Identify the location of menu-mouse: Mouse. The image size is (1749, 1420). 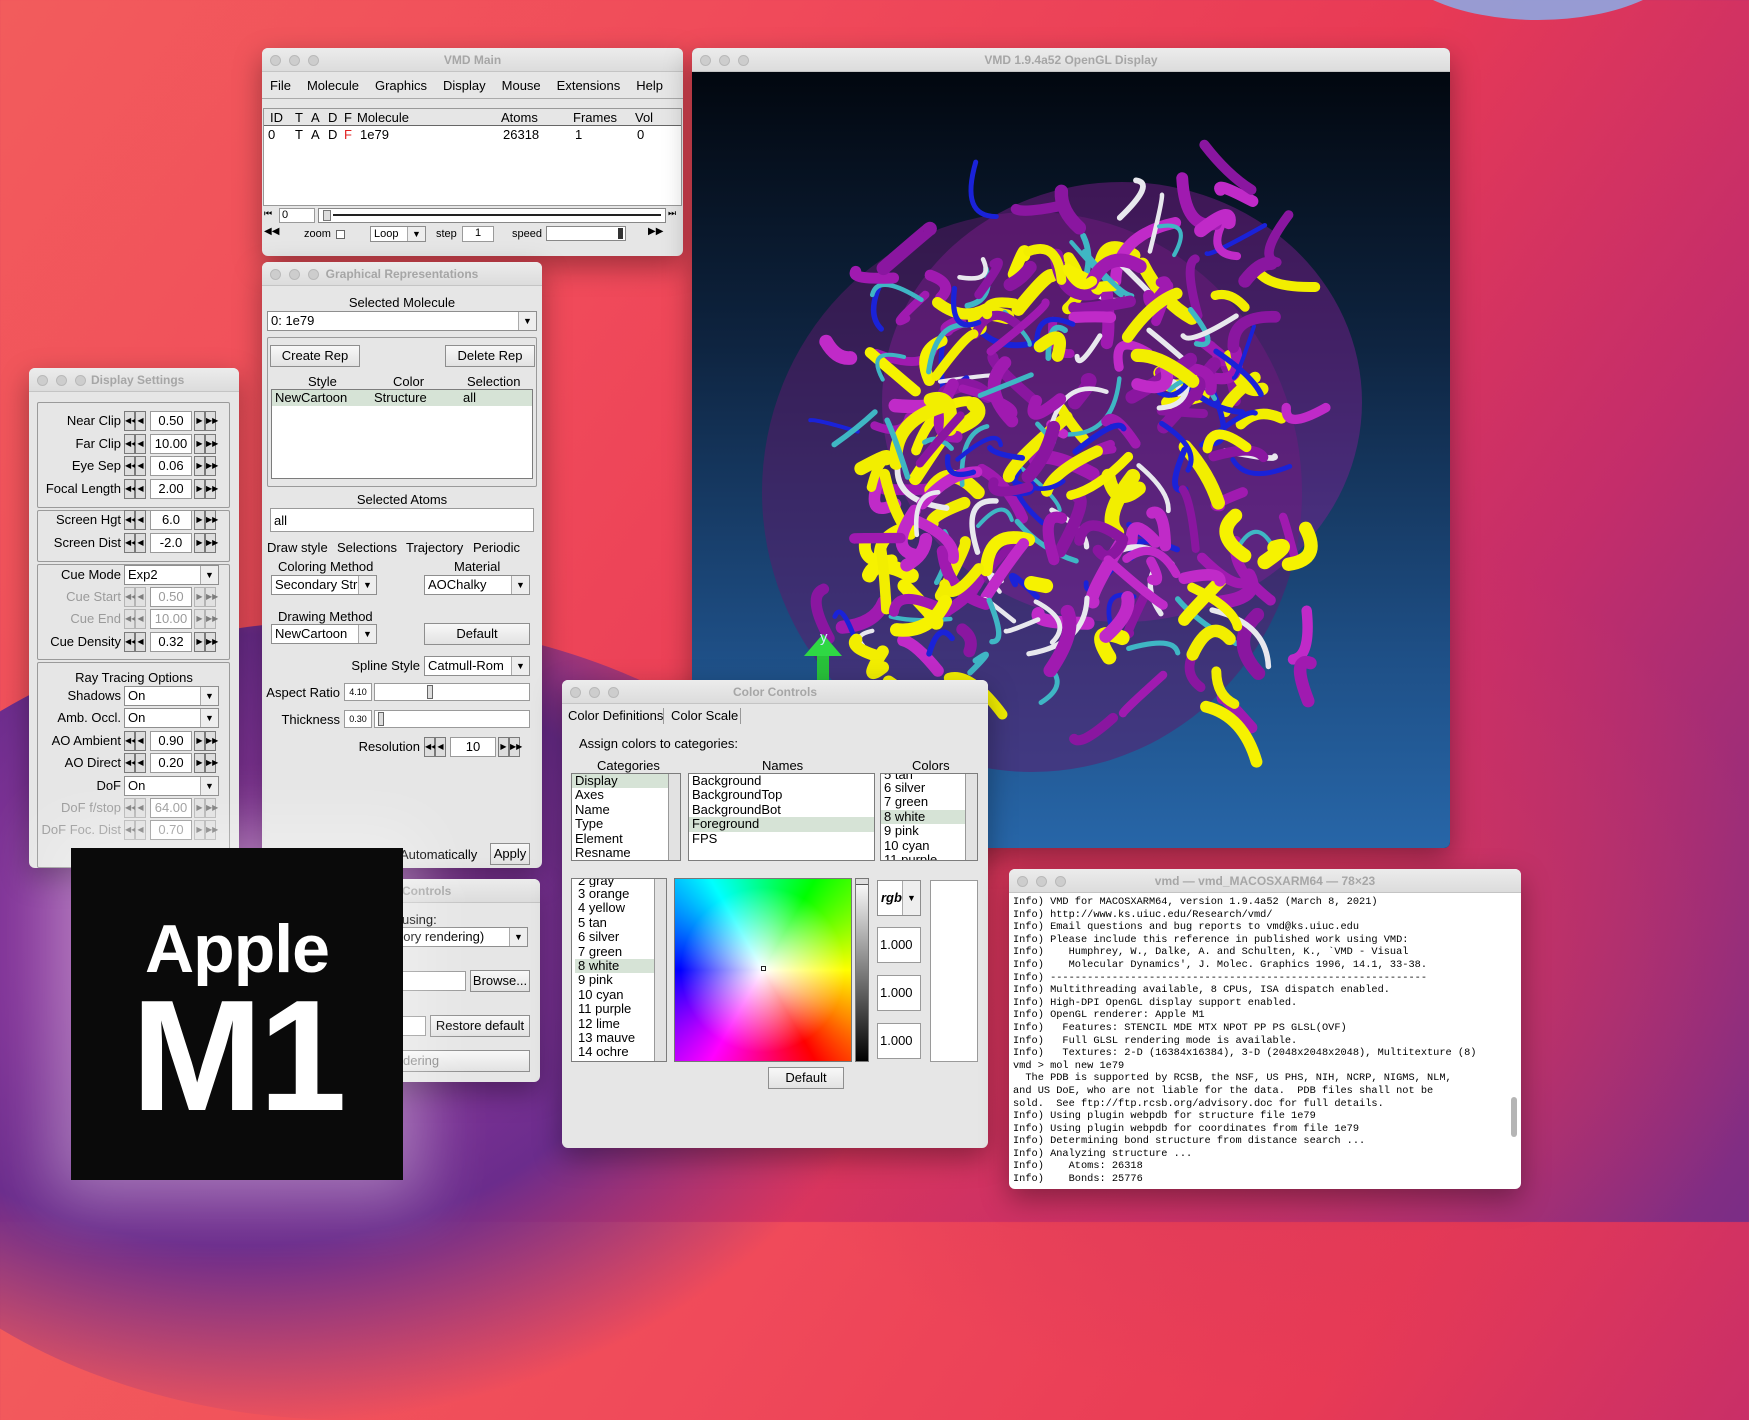
(521, 85).